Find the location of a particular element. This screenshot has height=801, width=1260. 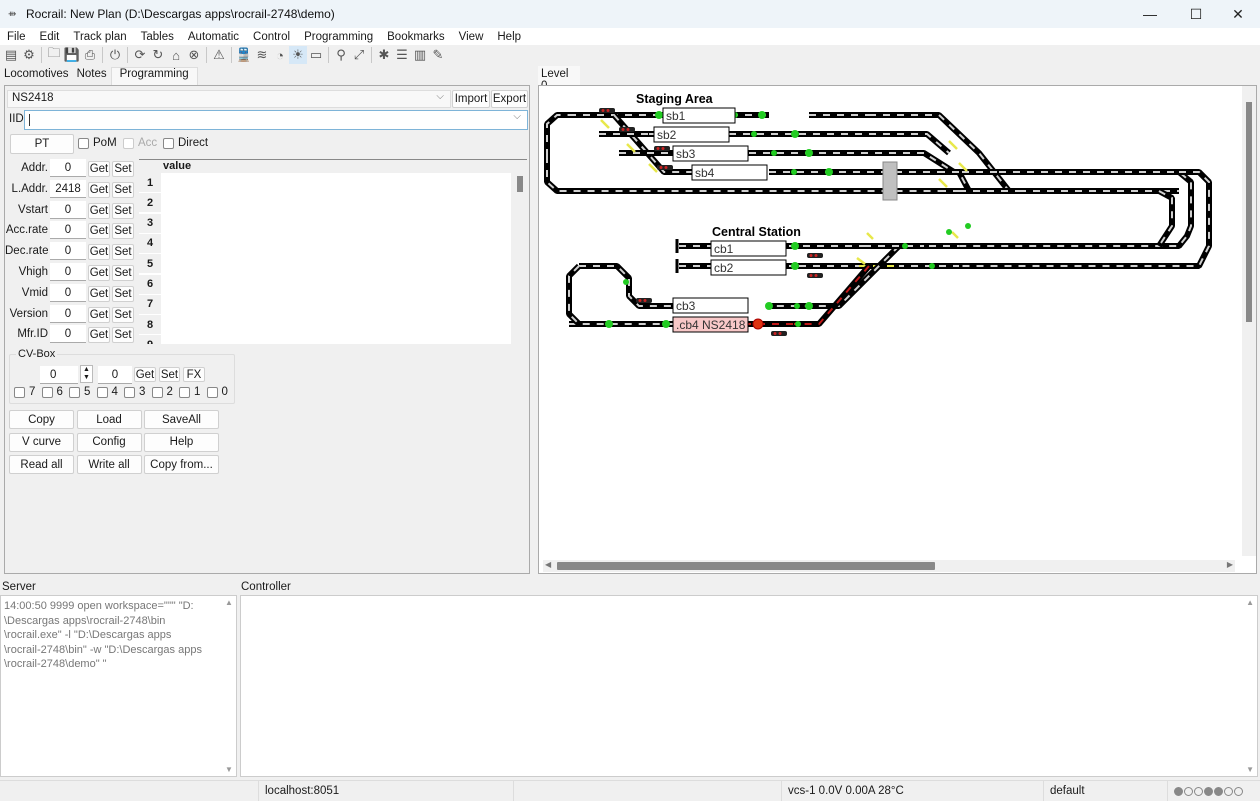

grid-row-header: 5 is located at coordinates (150, 264).